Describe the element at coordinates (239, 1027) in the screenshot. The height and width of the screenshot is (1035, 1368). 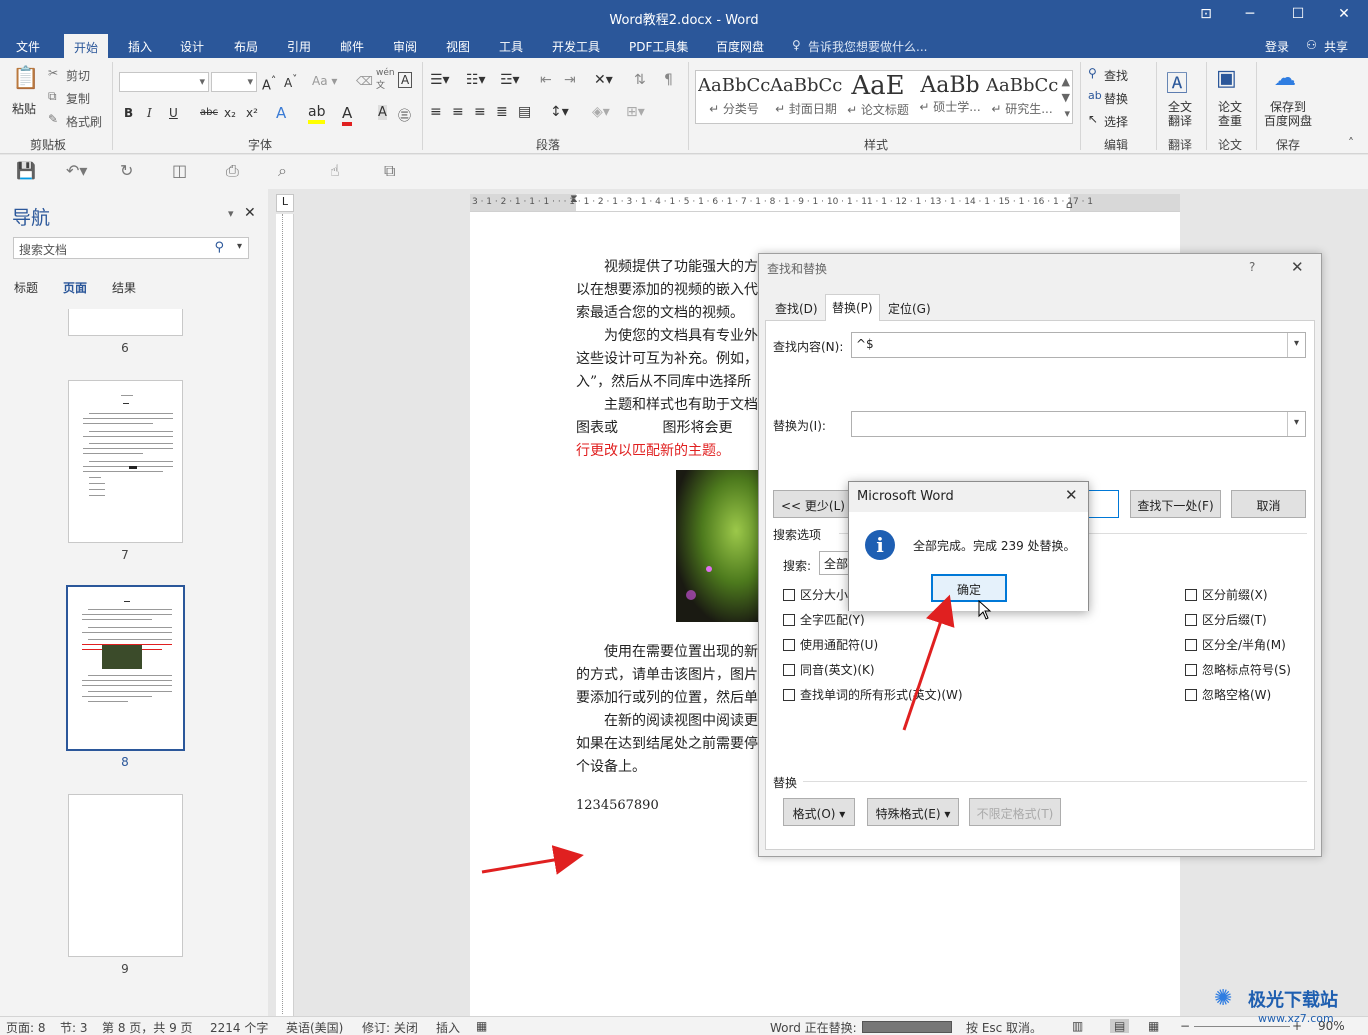
I see `status-words: 2214 个字` at that location.